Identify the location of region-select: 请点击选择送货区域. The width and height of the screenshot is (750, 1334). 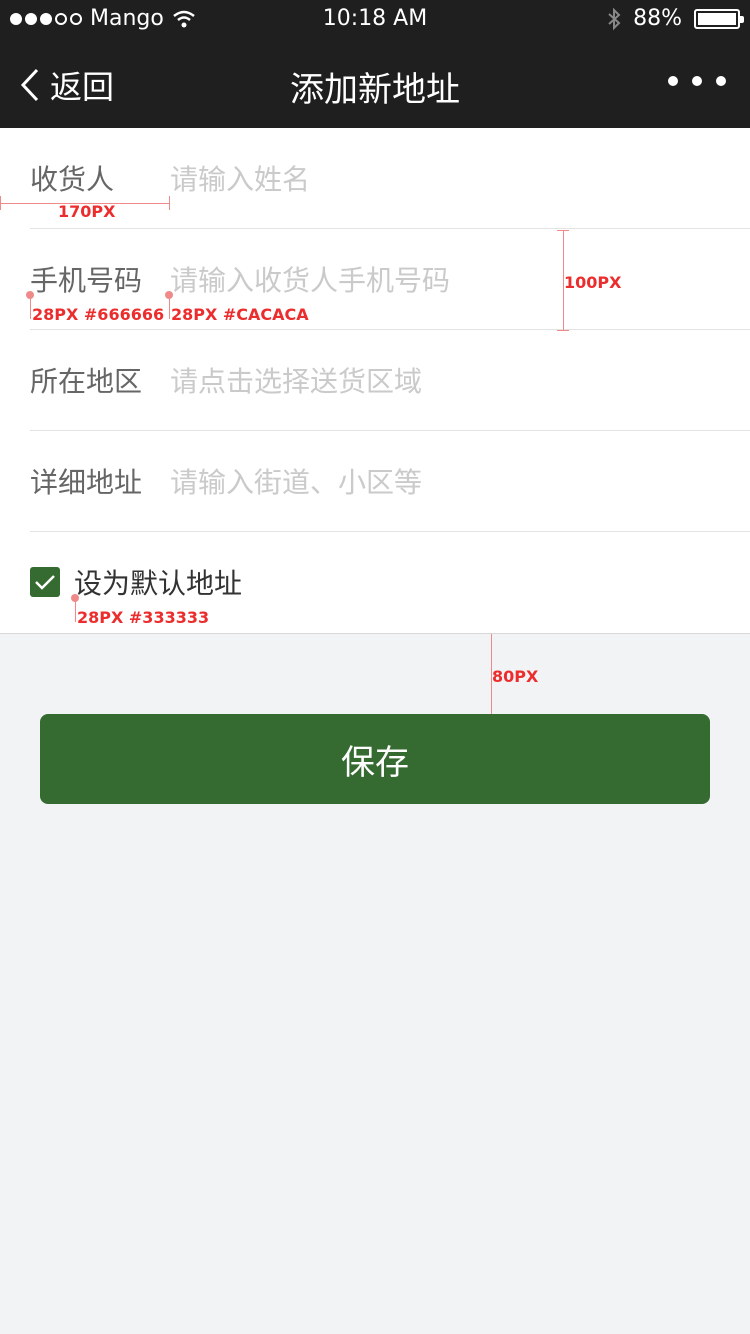
(296, 380).